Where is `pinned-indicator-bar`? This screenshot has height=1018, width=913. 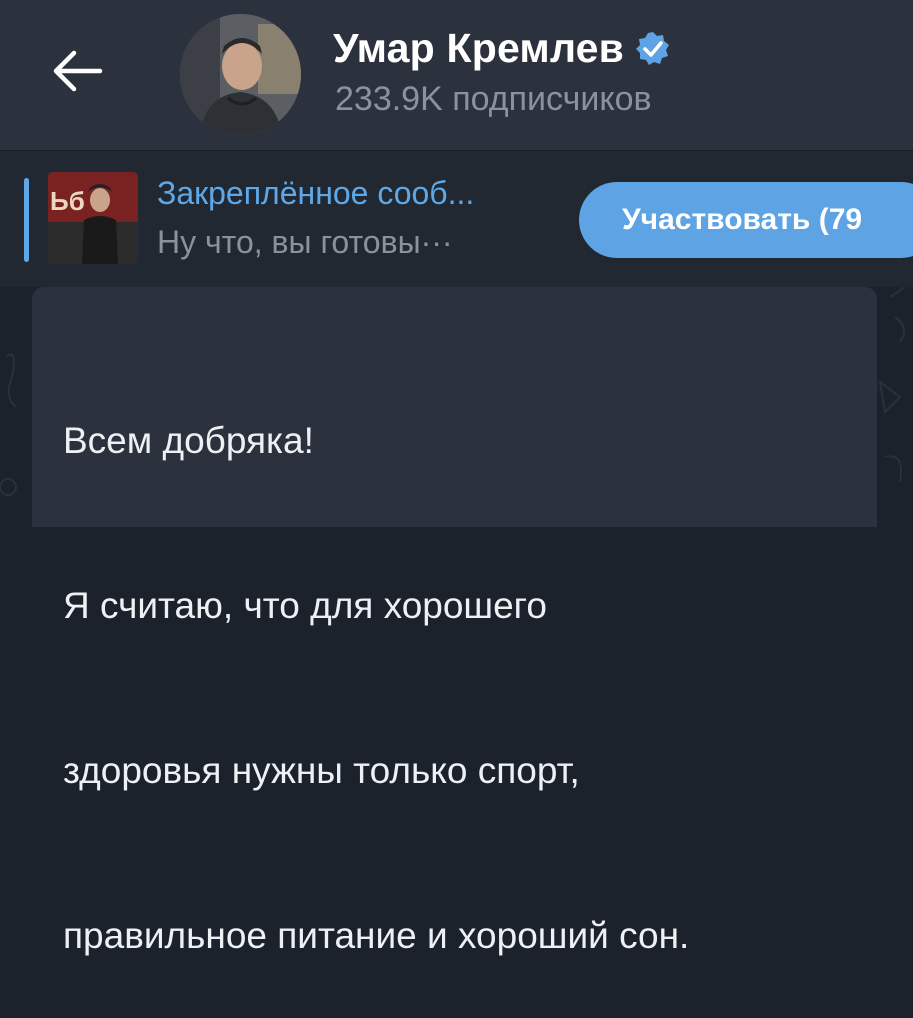
pinned-indicator-bar is located at coordinates (26, 220).